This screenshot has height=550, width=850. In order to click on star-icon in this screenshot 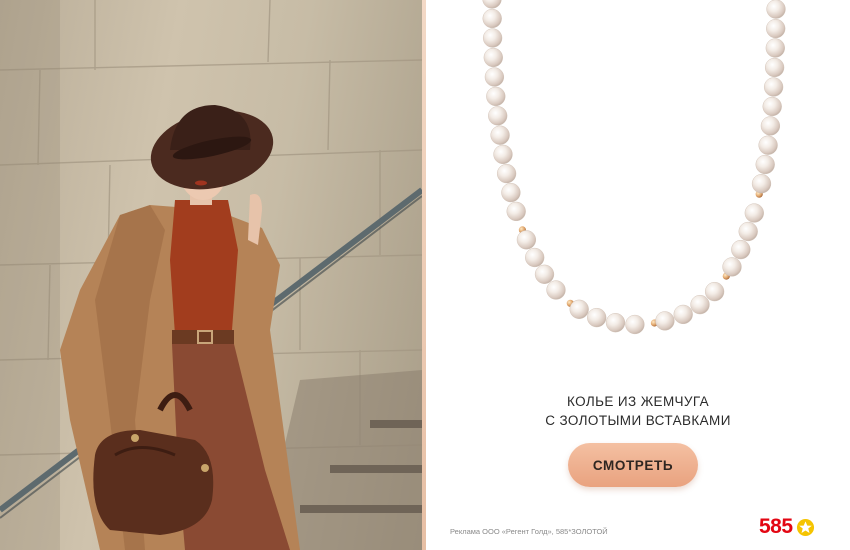, I will do `click(805, 527)`.